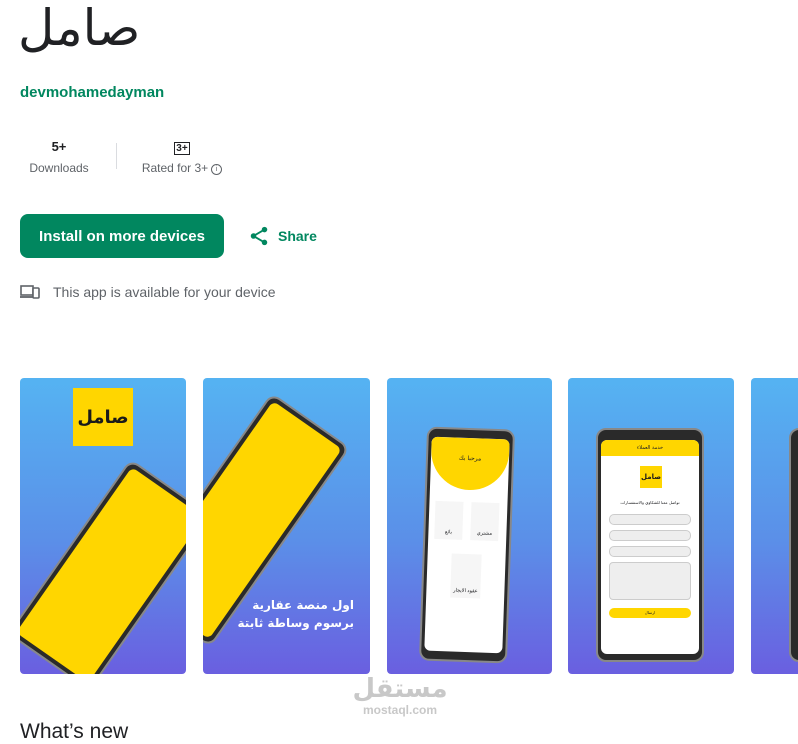  I want to click on support-subtitle: تواصل معنا للشكاوي والاستفسارات, so click(650, 502).